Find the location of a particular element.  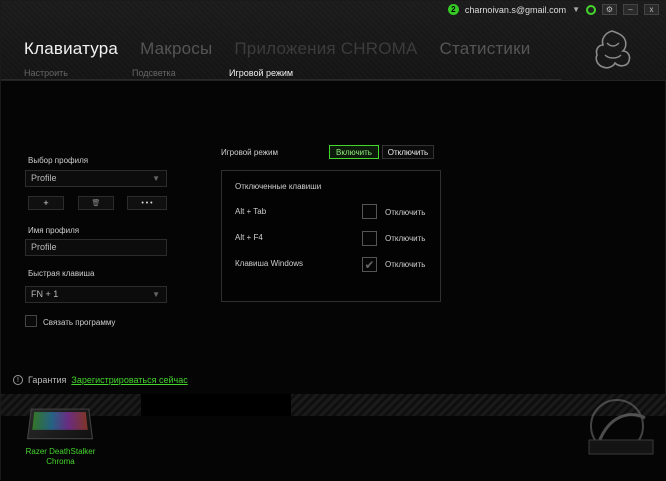

hotkey-select: FN + 1 ▼ is located at coordinates (96, 294).